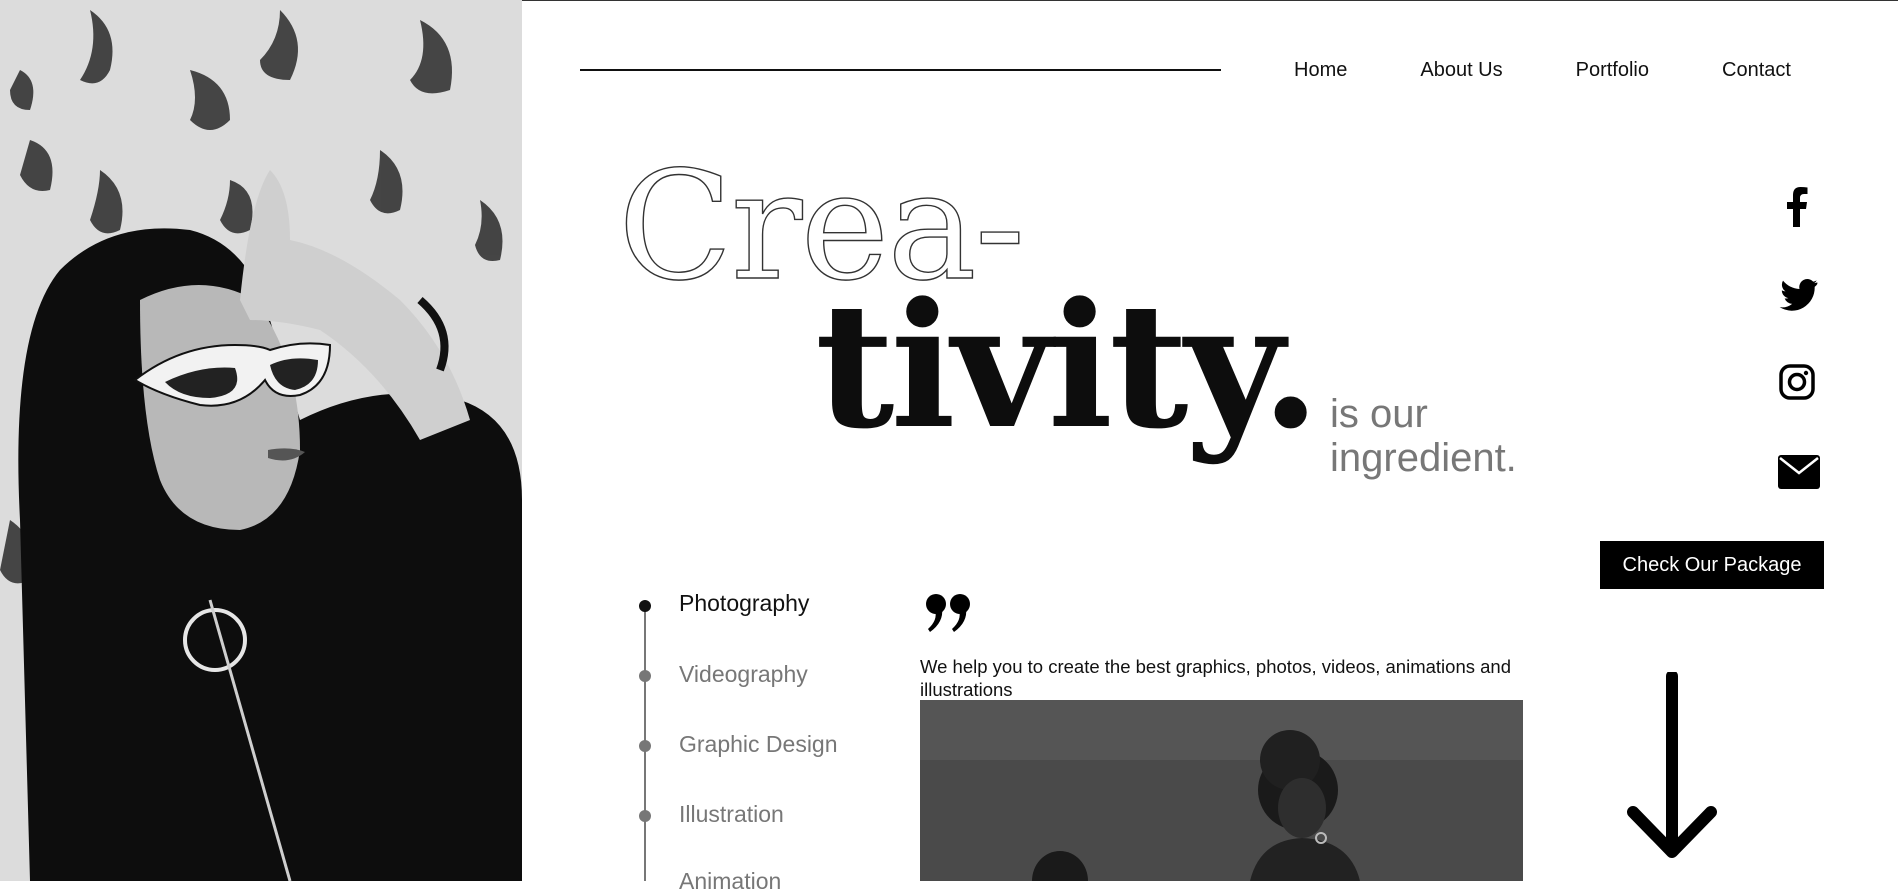 This screenshot has width=1898, height=895. What do you see at coordinates (1221, 790) in the screenshot?
I see `content-photo` at bounding box center [1221, 790].